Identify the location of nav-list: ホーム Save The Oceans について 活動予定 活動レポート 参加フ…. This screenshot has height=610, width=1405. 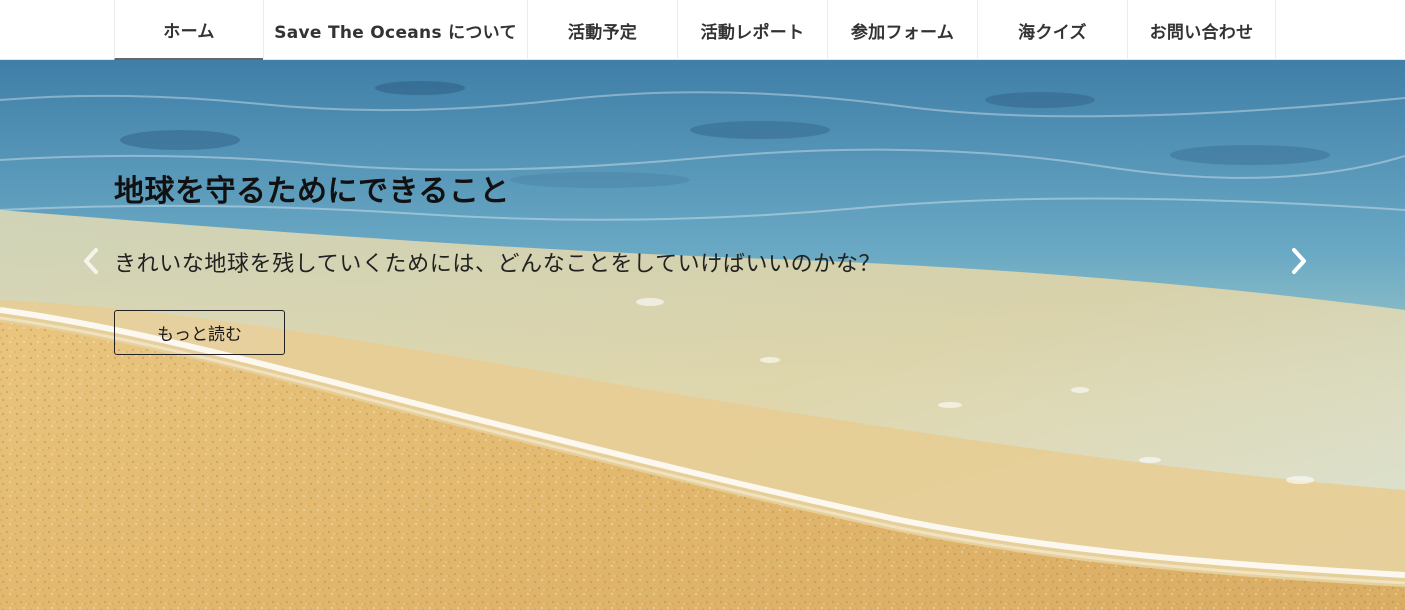
(695, 30).